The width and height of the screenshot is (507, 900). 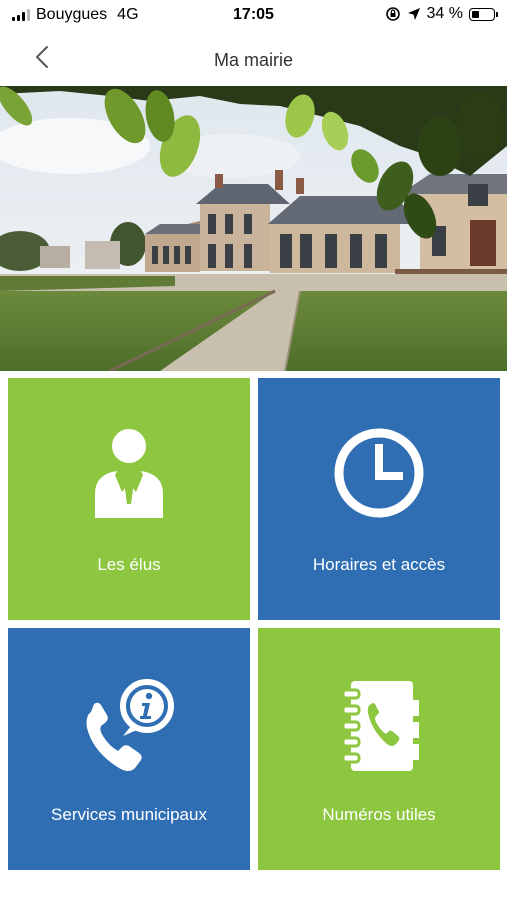 I want to click on tile-services-municipaux: Services municipaux, so click(x=129, y=749).